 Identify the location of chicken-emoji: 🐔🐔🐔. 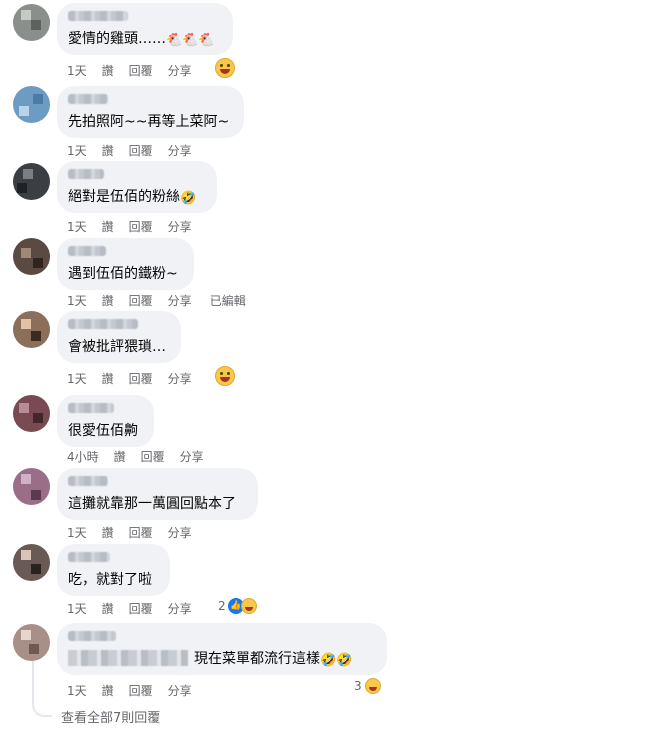
(190, 40).